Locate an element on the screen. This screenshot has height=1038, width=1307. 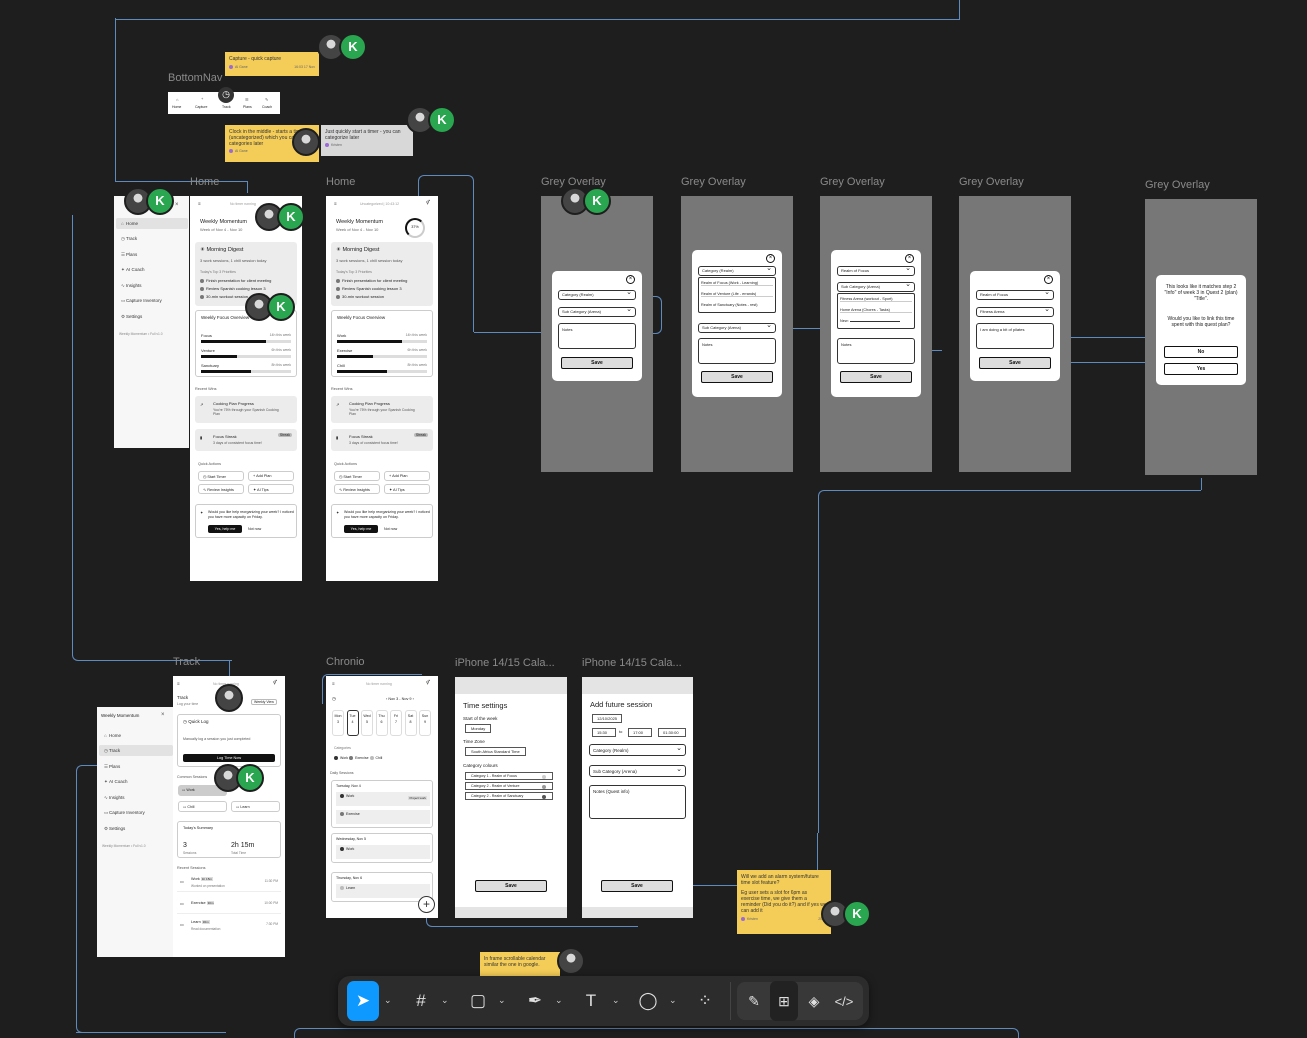
sidebar-item-capture-inventory: ▭Capture Inventory is located at coordinates (124, 813).